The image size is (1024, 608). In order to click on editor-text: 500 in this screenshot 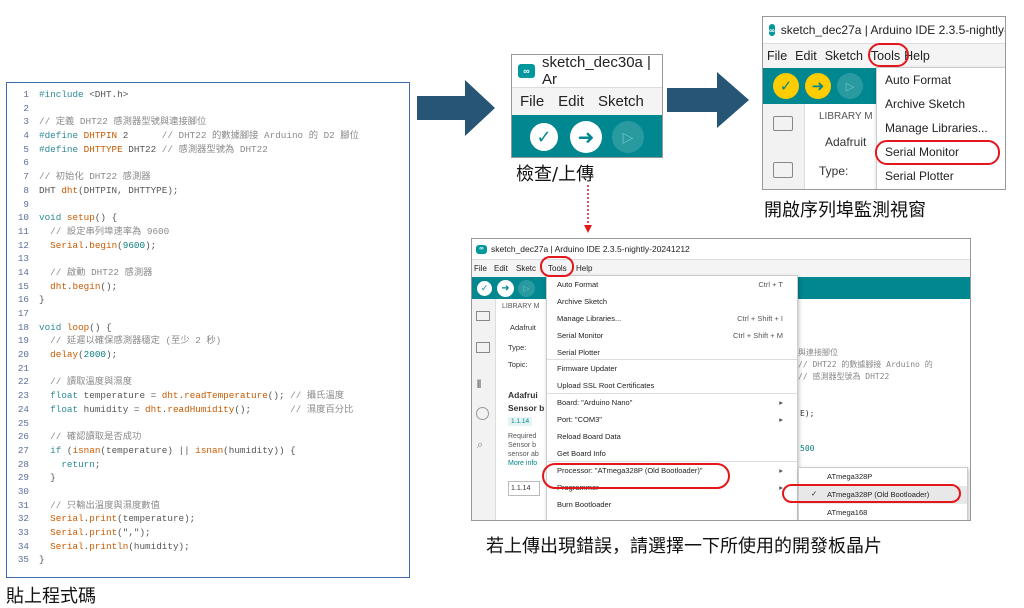, I will do `click(807, 448)`.